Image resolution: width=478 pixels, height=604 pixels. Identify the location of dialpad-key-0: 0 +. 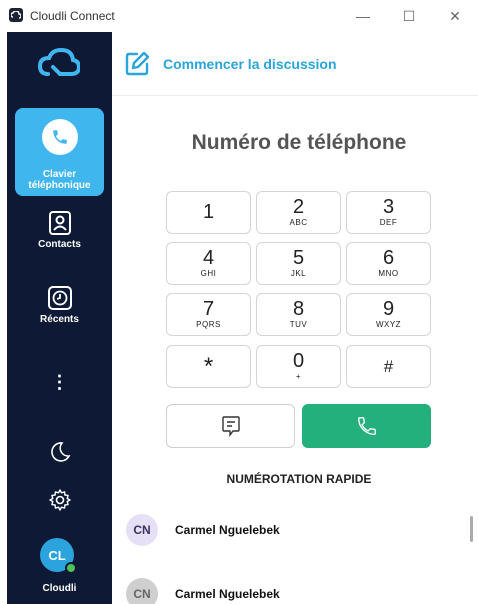
(298, 366).